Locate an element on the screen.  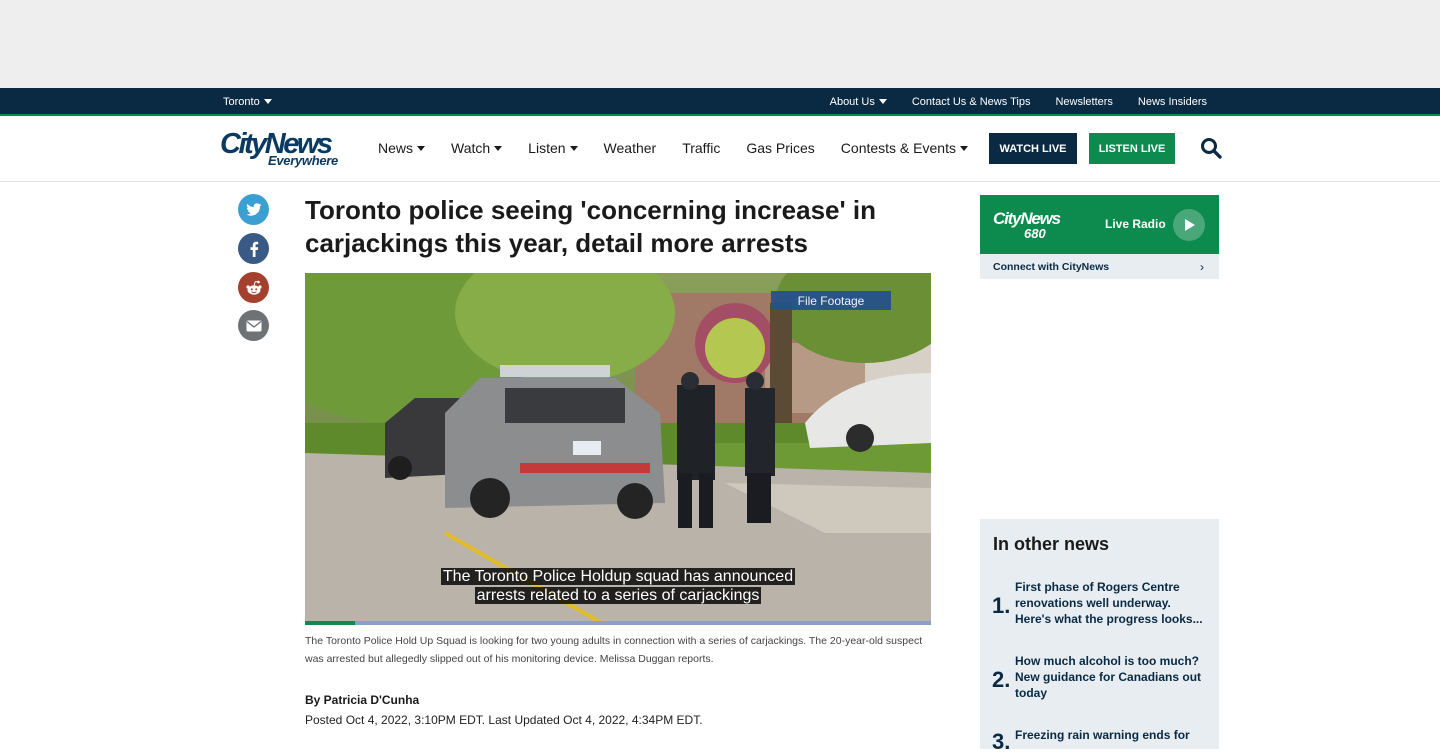
citynews-logo: CityNews Everywhere is located at coordinates (287, 150).